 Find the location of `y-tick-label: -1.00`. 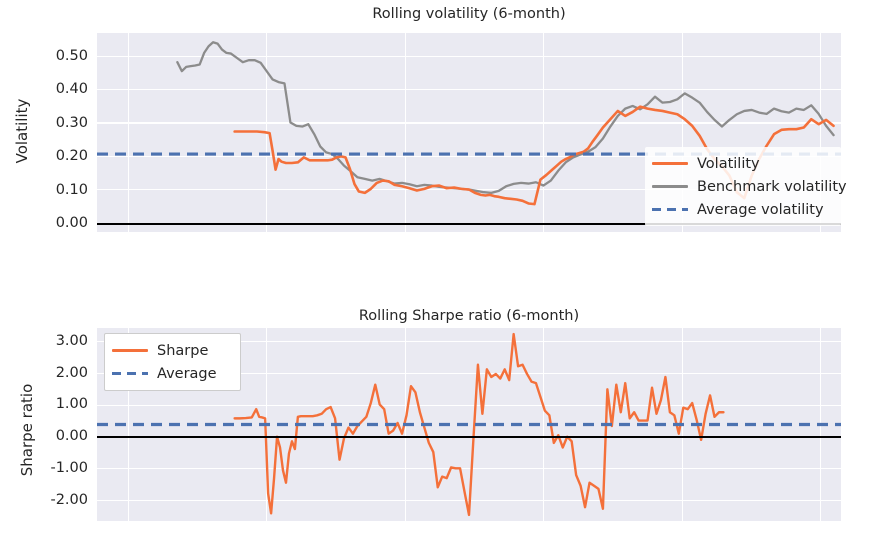

y-tick-label: -1.00 is located at coordinates (69, 468).